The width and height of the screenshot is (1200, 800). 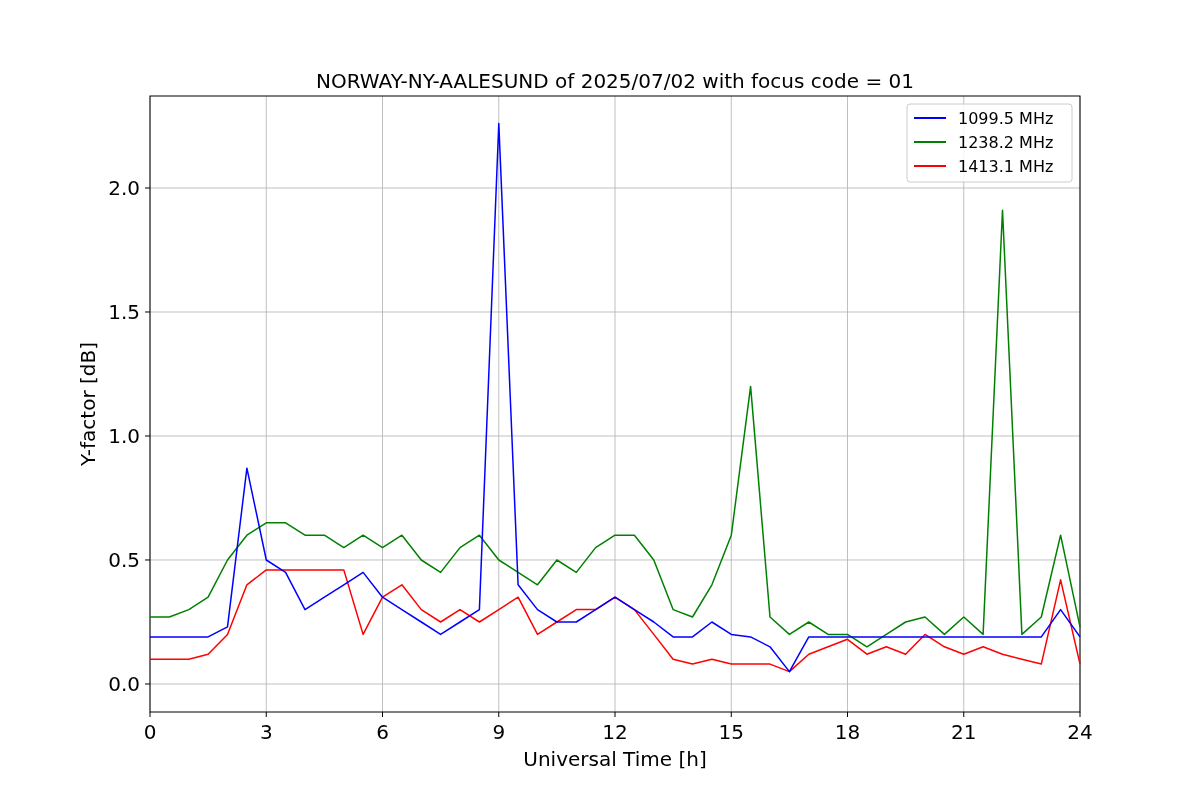 What do you see at coordinates (150, 732) in the screenshot?
I see `x-tick-label: 0` at bounding box center [150, 732].